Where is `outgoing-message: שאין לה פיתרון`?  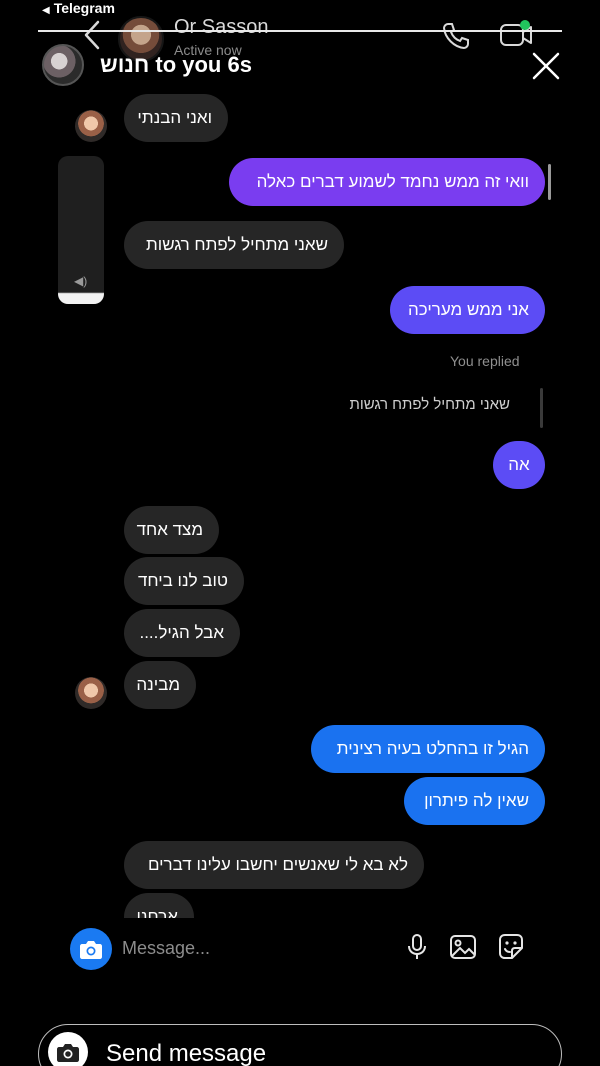
outgoing-message: שאין לה פיתרון is located at coordinates (474, 801).